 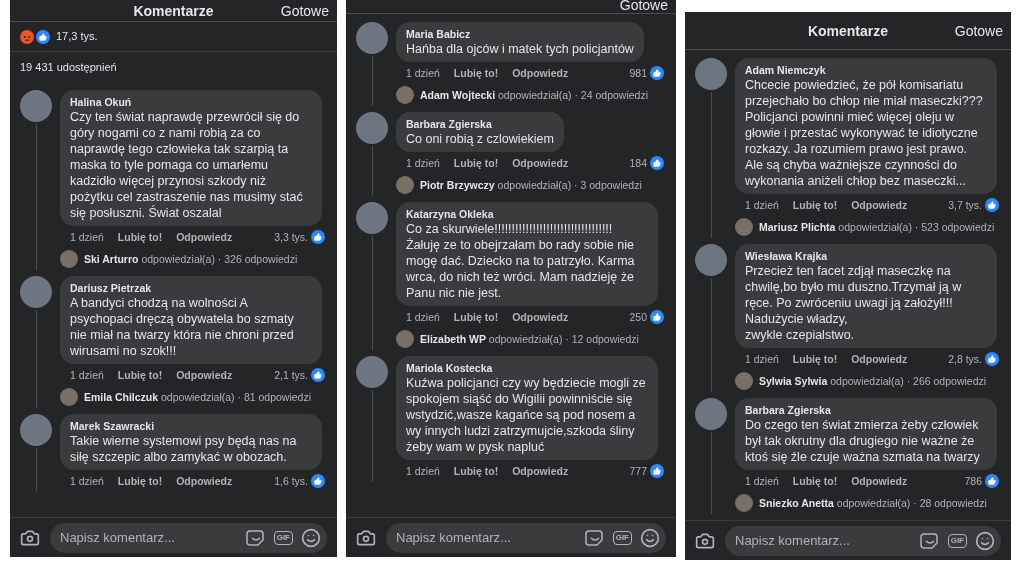 What do you see at coordinates (873, 503) in the screenshot?
I see `replies-link: Sniezko Anetta odpowiedział(a) · 28 odpowiedzi` at bounding box center [873, 503].